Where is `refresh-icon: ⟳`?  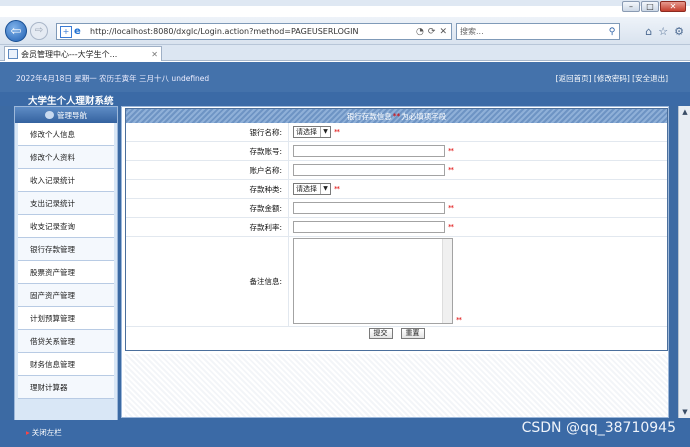
refresh-icon: ⟳ is located at coordinates (432, 32).